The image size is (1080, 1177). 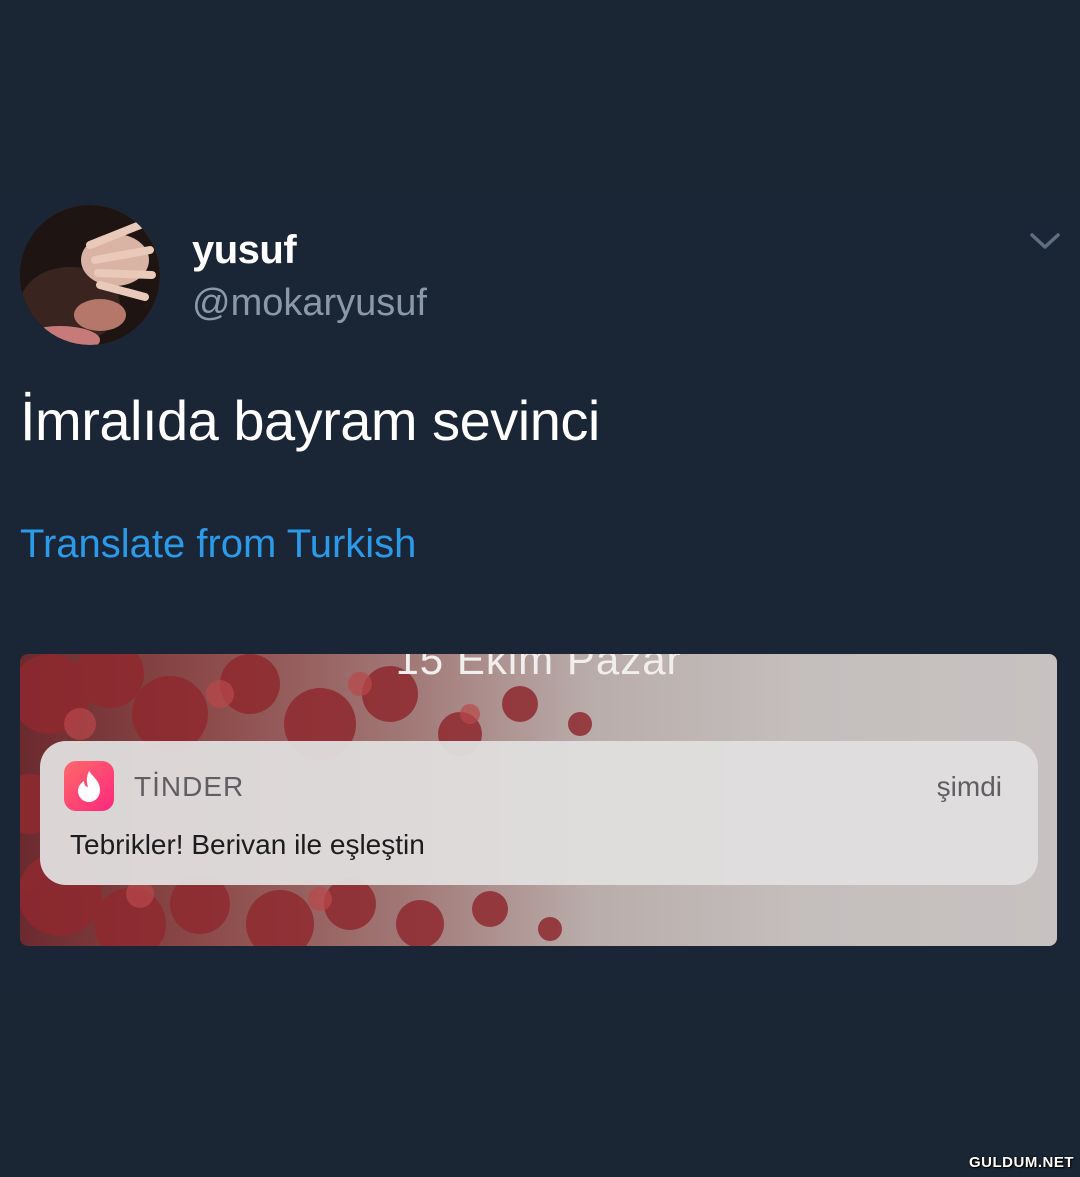 What do you see at coordinates (218, 544) in the screenshot?
I see `translate-link: Translate from Turkish` at bounding box center [218, 544].